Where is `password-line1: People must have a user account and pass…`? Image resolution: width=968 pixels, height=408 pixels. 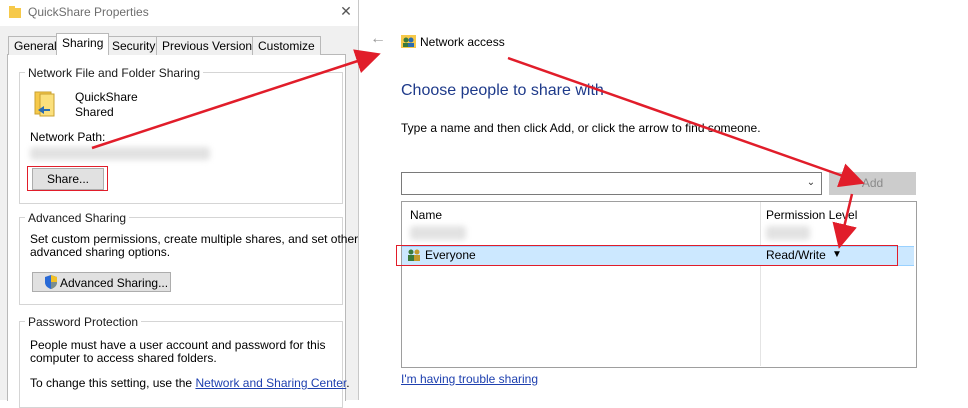
password-line1: People must have a user account and pass… is located at coordinates (178, 345).